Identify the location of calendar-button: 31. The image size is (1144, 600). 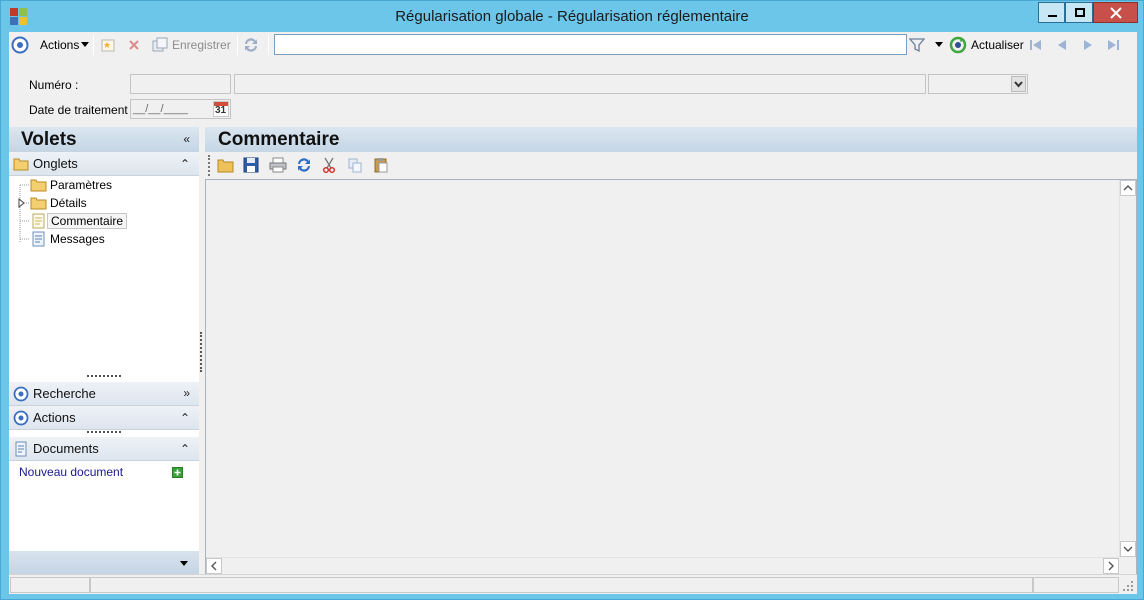
(221, 109).